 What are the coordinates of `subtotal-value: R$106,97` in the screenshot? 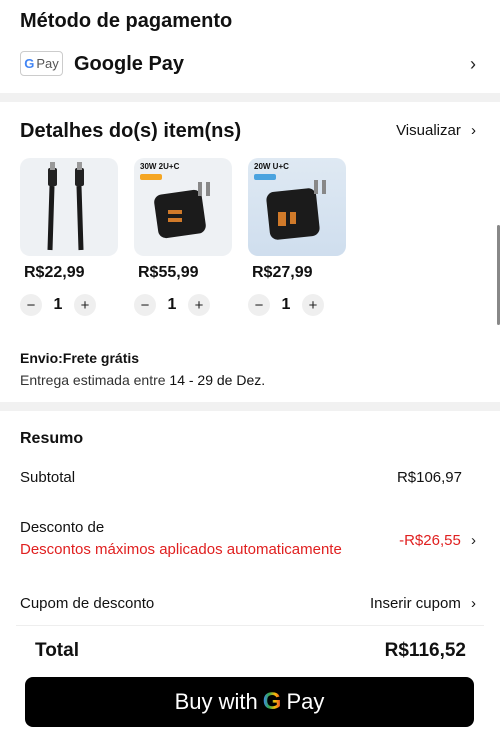 It's located at (429, 477).